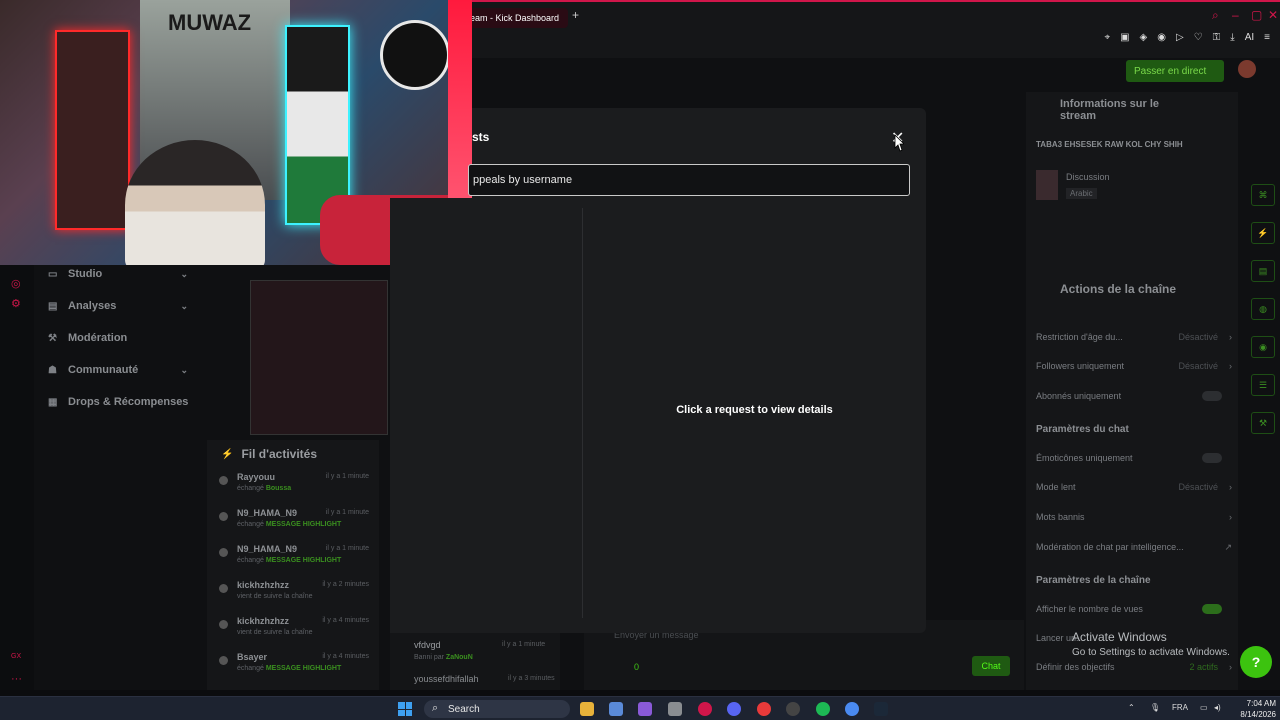 Image resolution: width=1280 pixels, height=720 pixels. Describe the element at coordinates (1263, 385) in the screenshot. I see `list-icon: ☰` at that location.